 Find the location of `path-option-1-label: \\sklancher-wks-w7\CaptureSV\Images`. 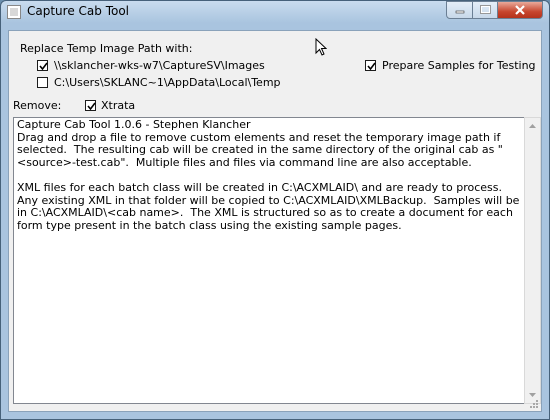

path-option-1-label: \\sklancher-wks-w7\CaptureSV\Images is located at coordinates (159, 65).